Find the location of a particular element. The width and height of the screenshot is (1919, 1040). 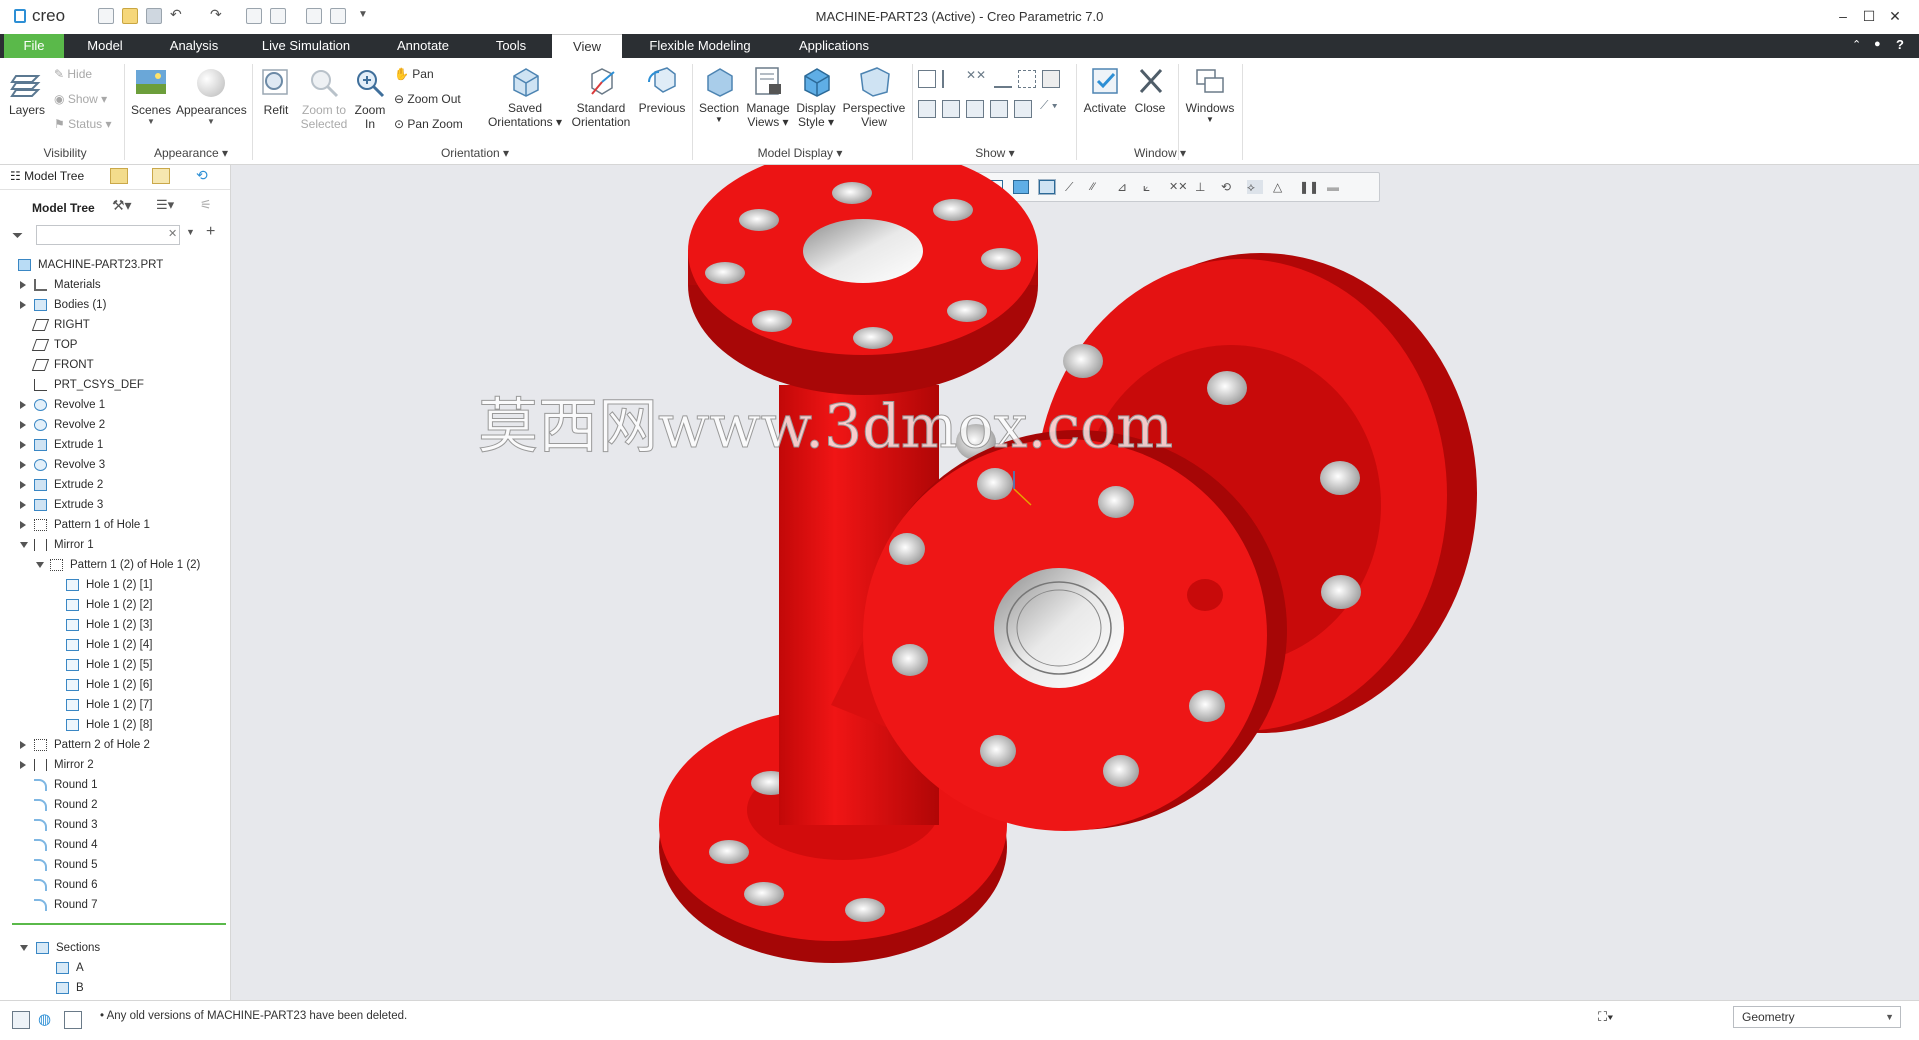

tree-item: Round 2 is located at coordinates (115, 805).